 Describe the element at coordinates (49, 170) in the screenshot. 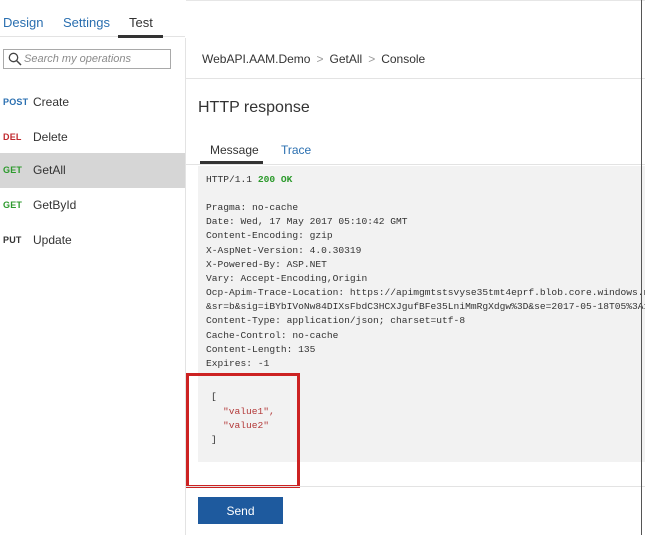

I see `operation-name: GetAll` at that location.